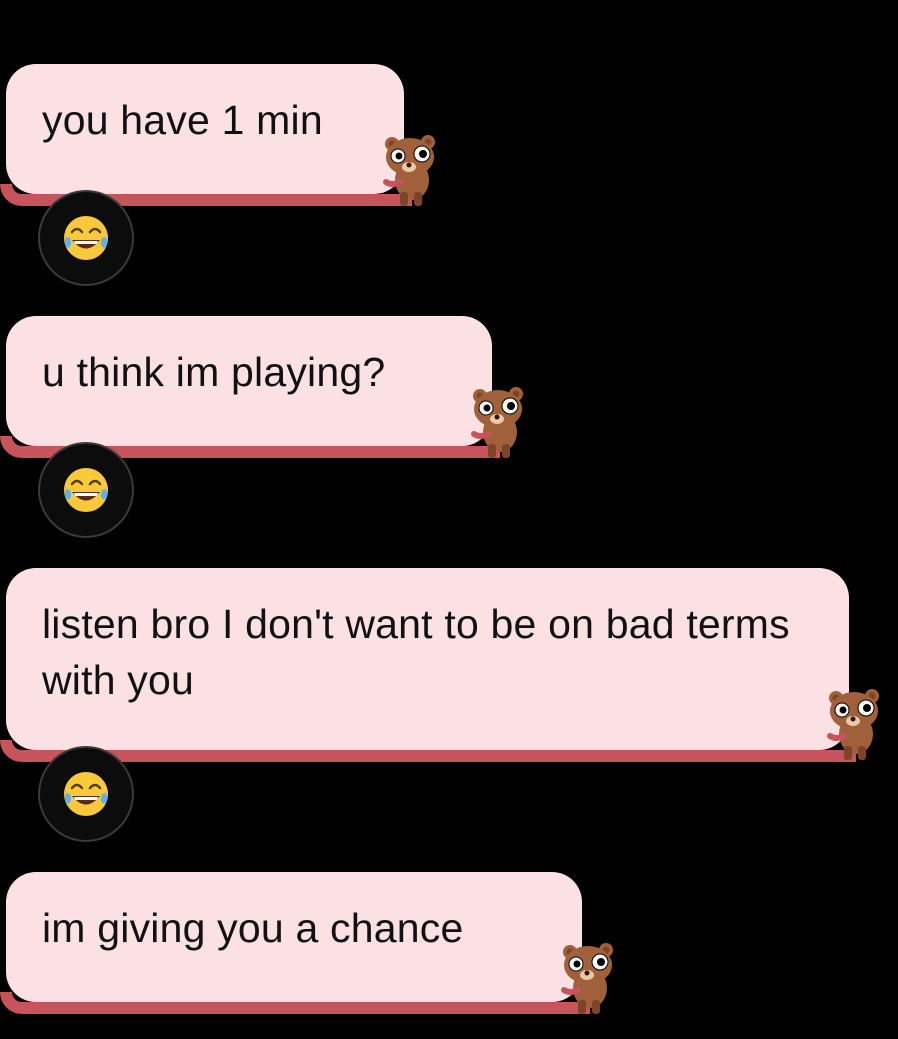 Image resolution: width=898 pixels, height=1039 pixels. Describe the element at coordinates (182, 120) in the screenshot. I see `message-text: you have 1 min` at that location.